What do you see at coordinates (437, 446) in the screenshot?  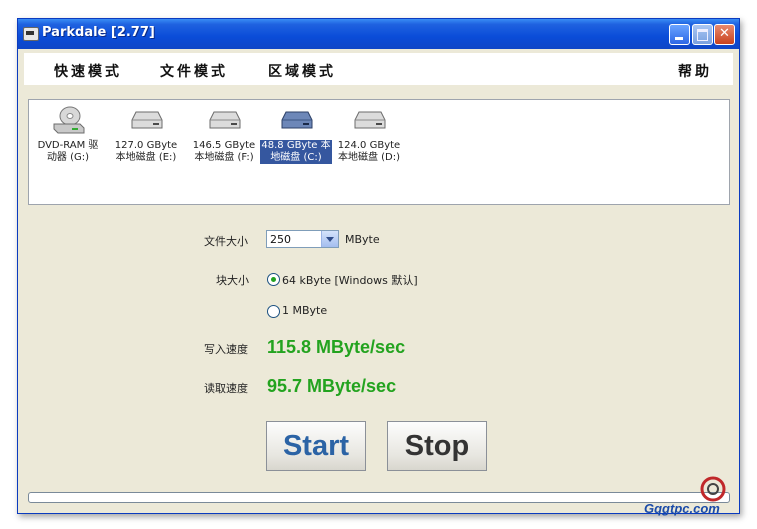 I see `stop-button: Stop` at bounding box center [437, 446].